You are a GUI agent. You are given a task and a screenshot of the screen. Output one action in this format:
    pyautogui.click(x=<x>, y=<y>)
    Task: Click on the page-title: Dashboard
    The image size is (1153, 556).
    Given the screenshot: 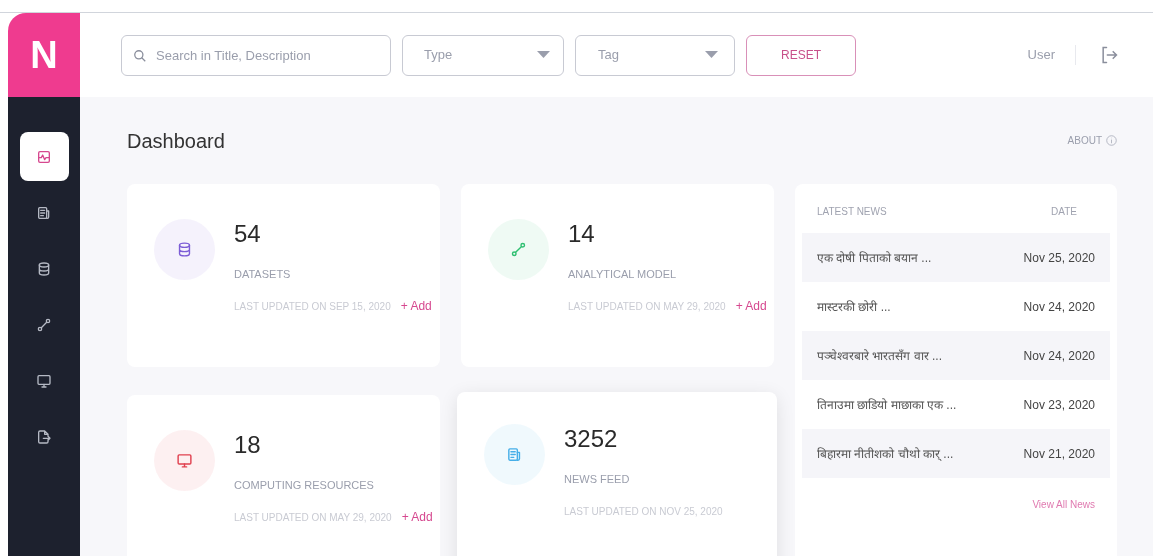 What is the action you would take?
    pyautogui.click(x=176, y=141)
    